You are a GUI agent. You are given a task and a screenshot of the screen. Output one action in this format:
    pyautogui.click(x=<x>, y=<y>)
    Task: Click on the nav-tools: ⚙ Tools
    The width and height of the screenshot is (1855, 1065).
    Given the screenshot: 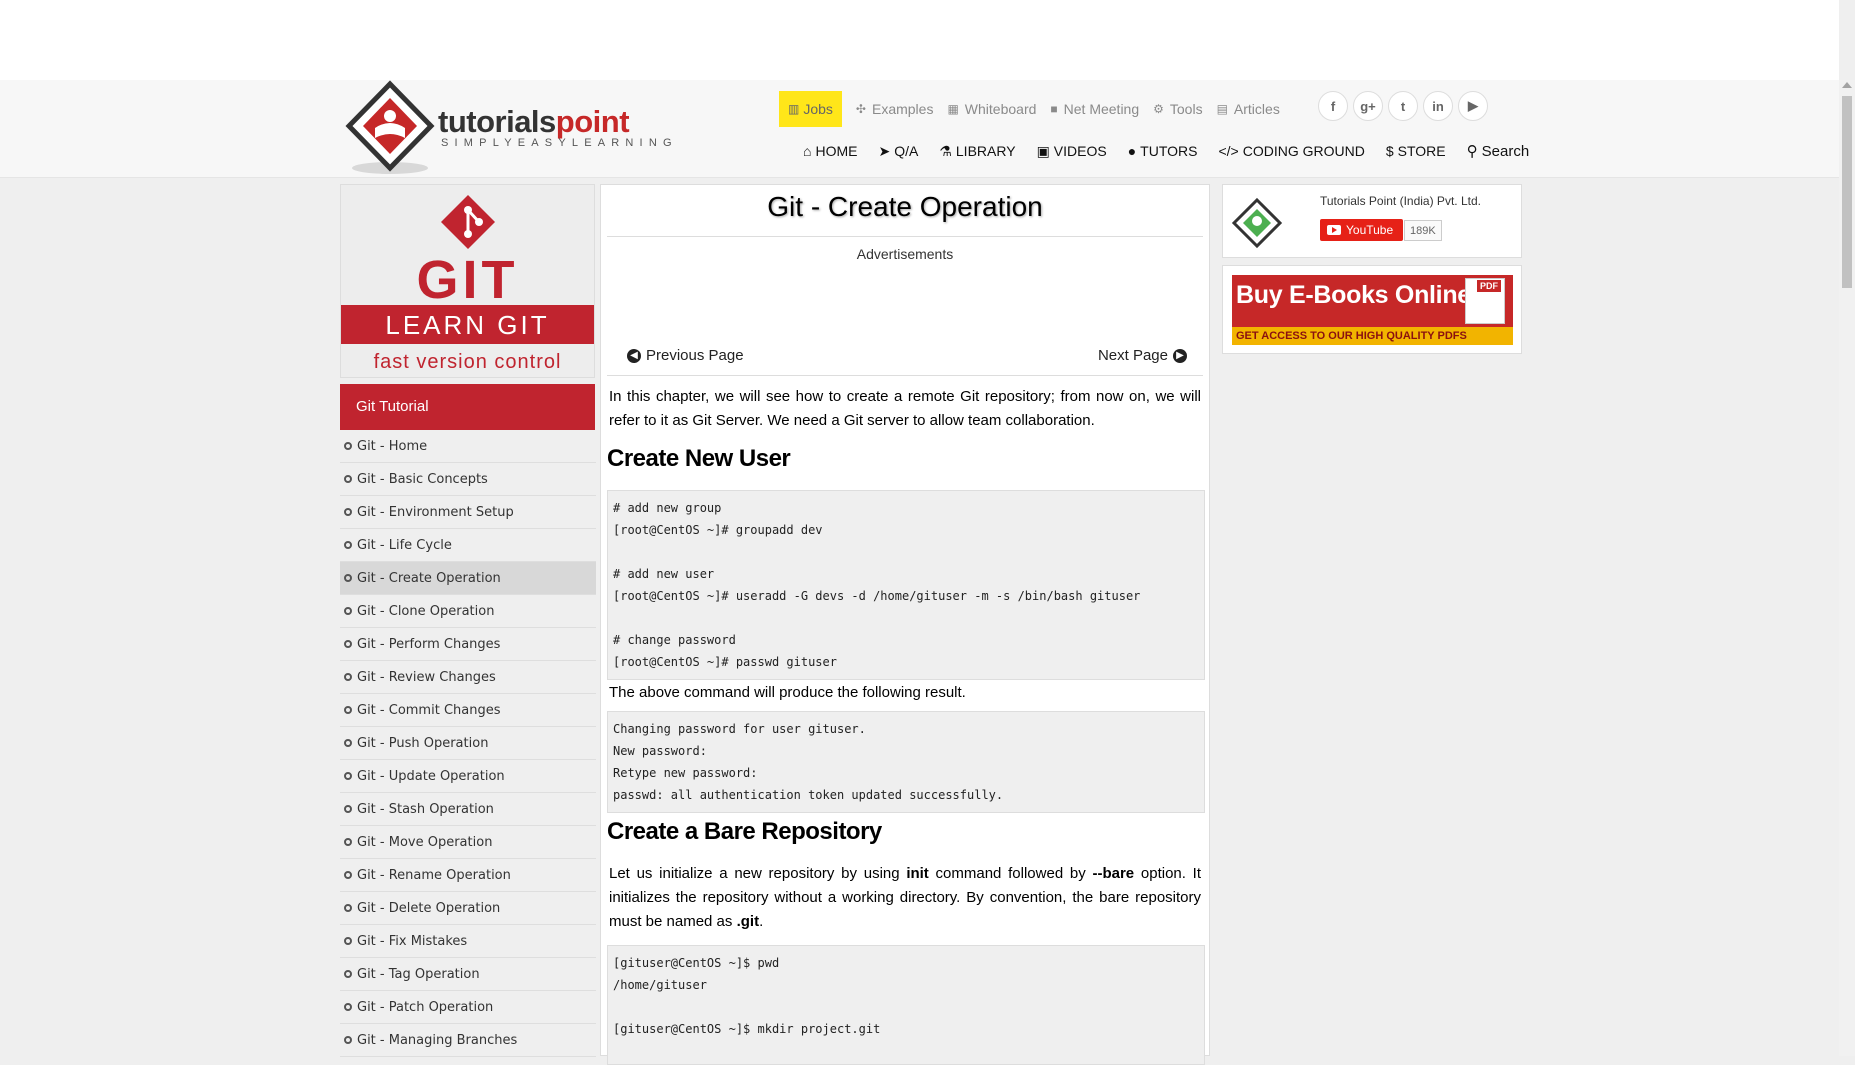 What is the action you would take?
    pyautogui.click(x=1177, y=109)
    